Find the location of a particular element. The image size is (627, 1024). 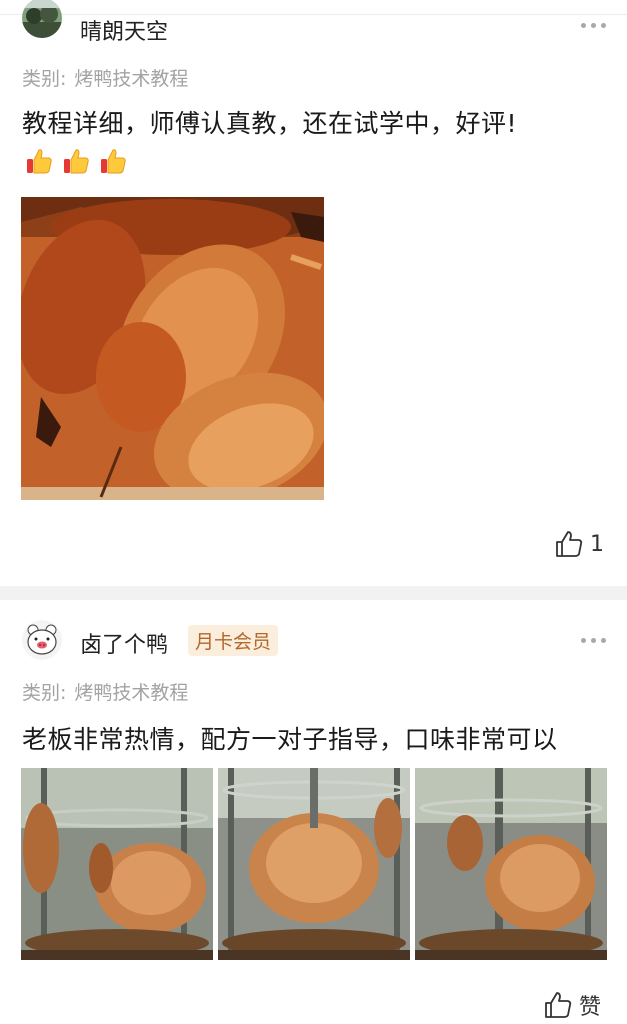

like-button: 赞 is located at coordinates (572, 1005).